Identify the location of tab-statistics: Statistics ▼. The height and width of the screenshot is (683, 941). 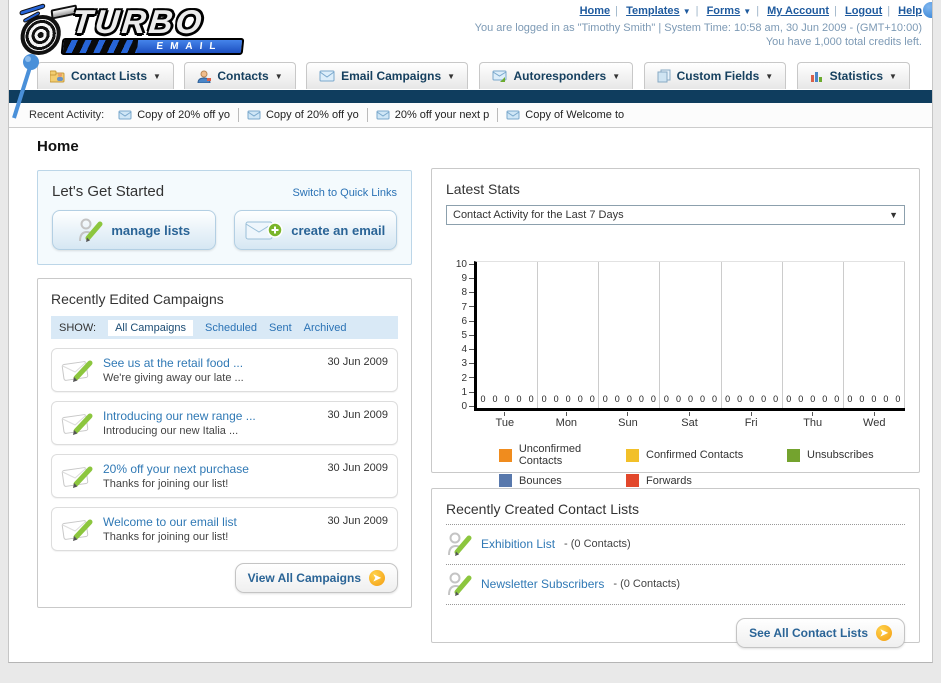
(853, 75).